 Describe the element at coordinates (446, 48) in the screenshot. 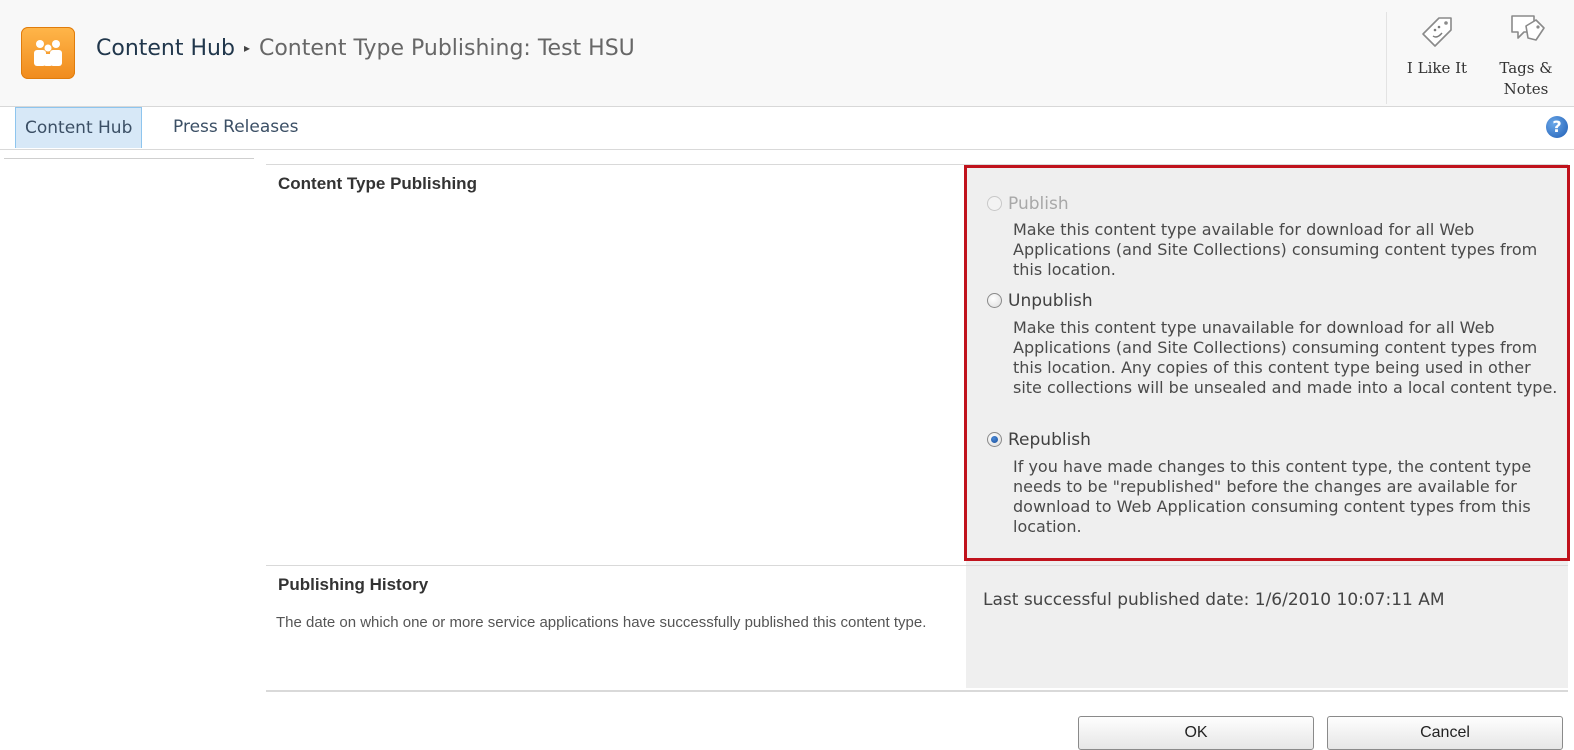

I see `page-title: Content Type Publishing: Test HSU` at that location.